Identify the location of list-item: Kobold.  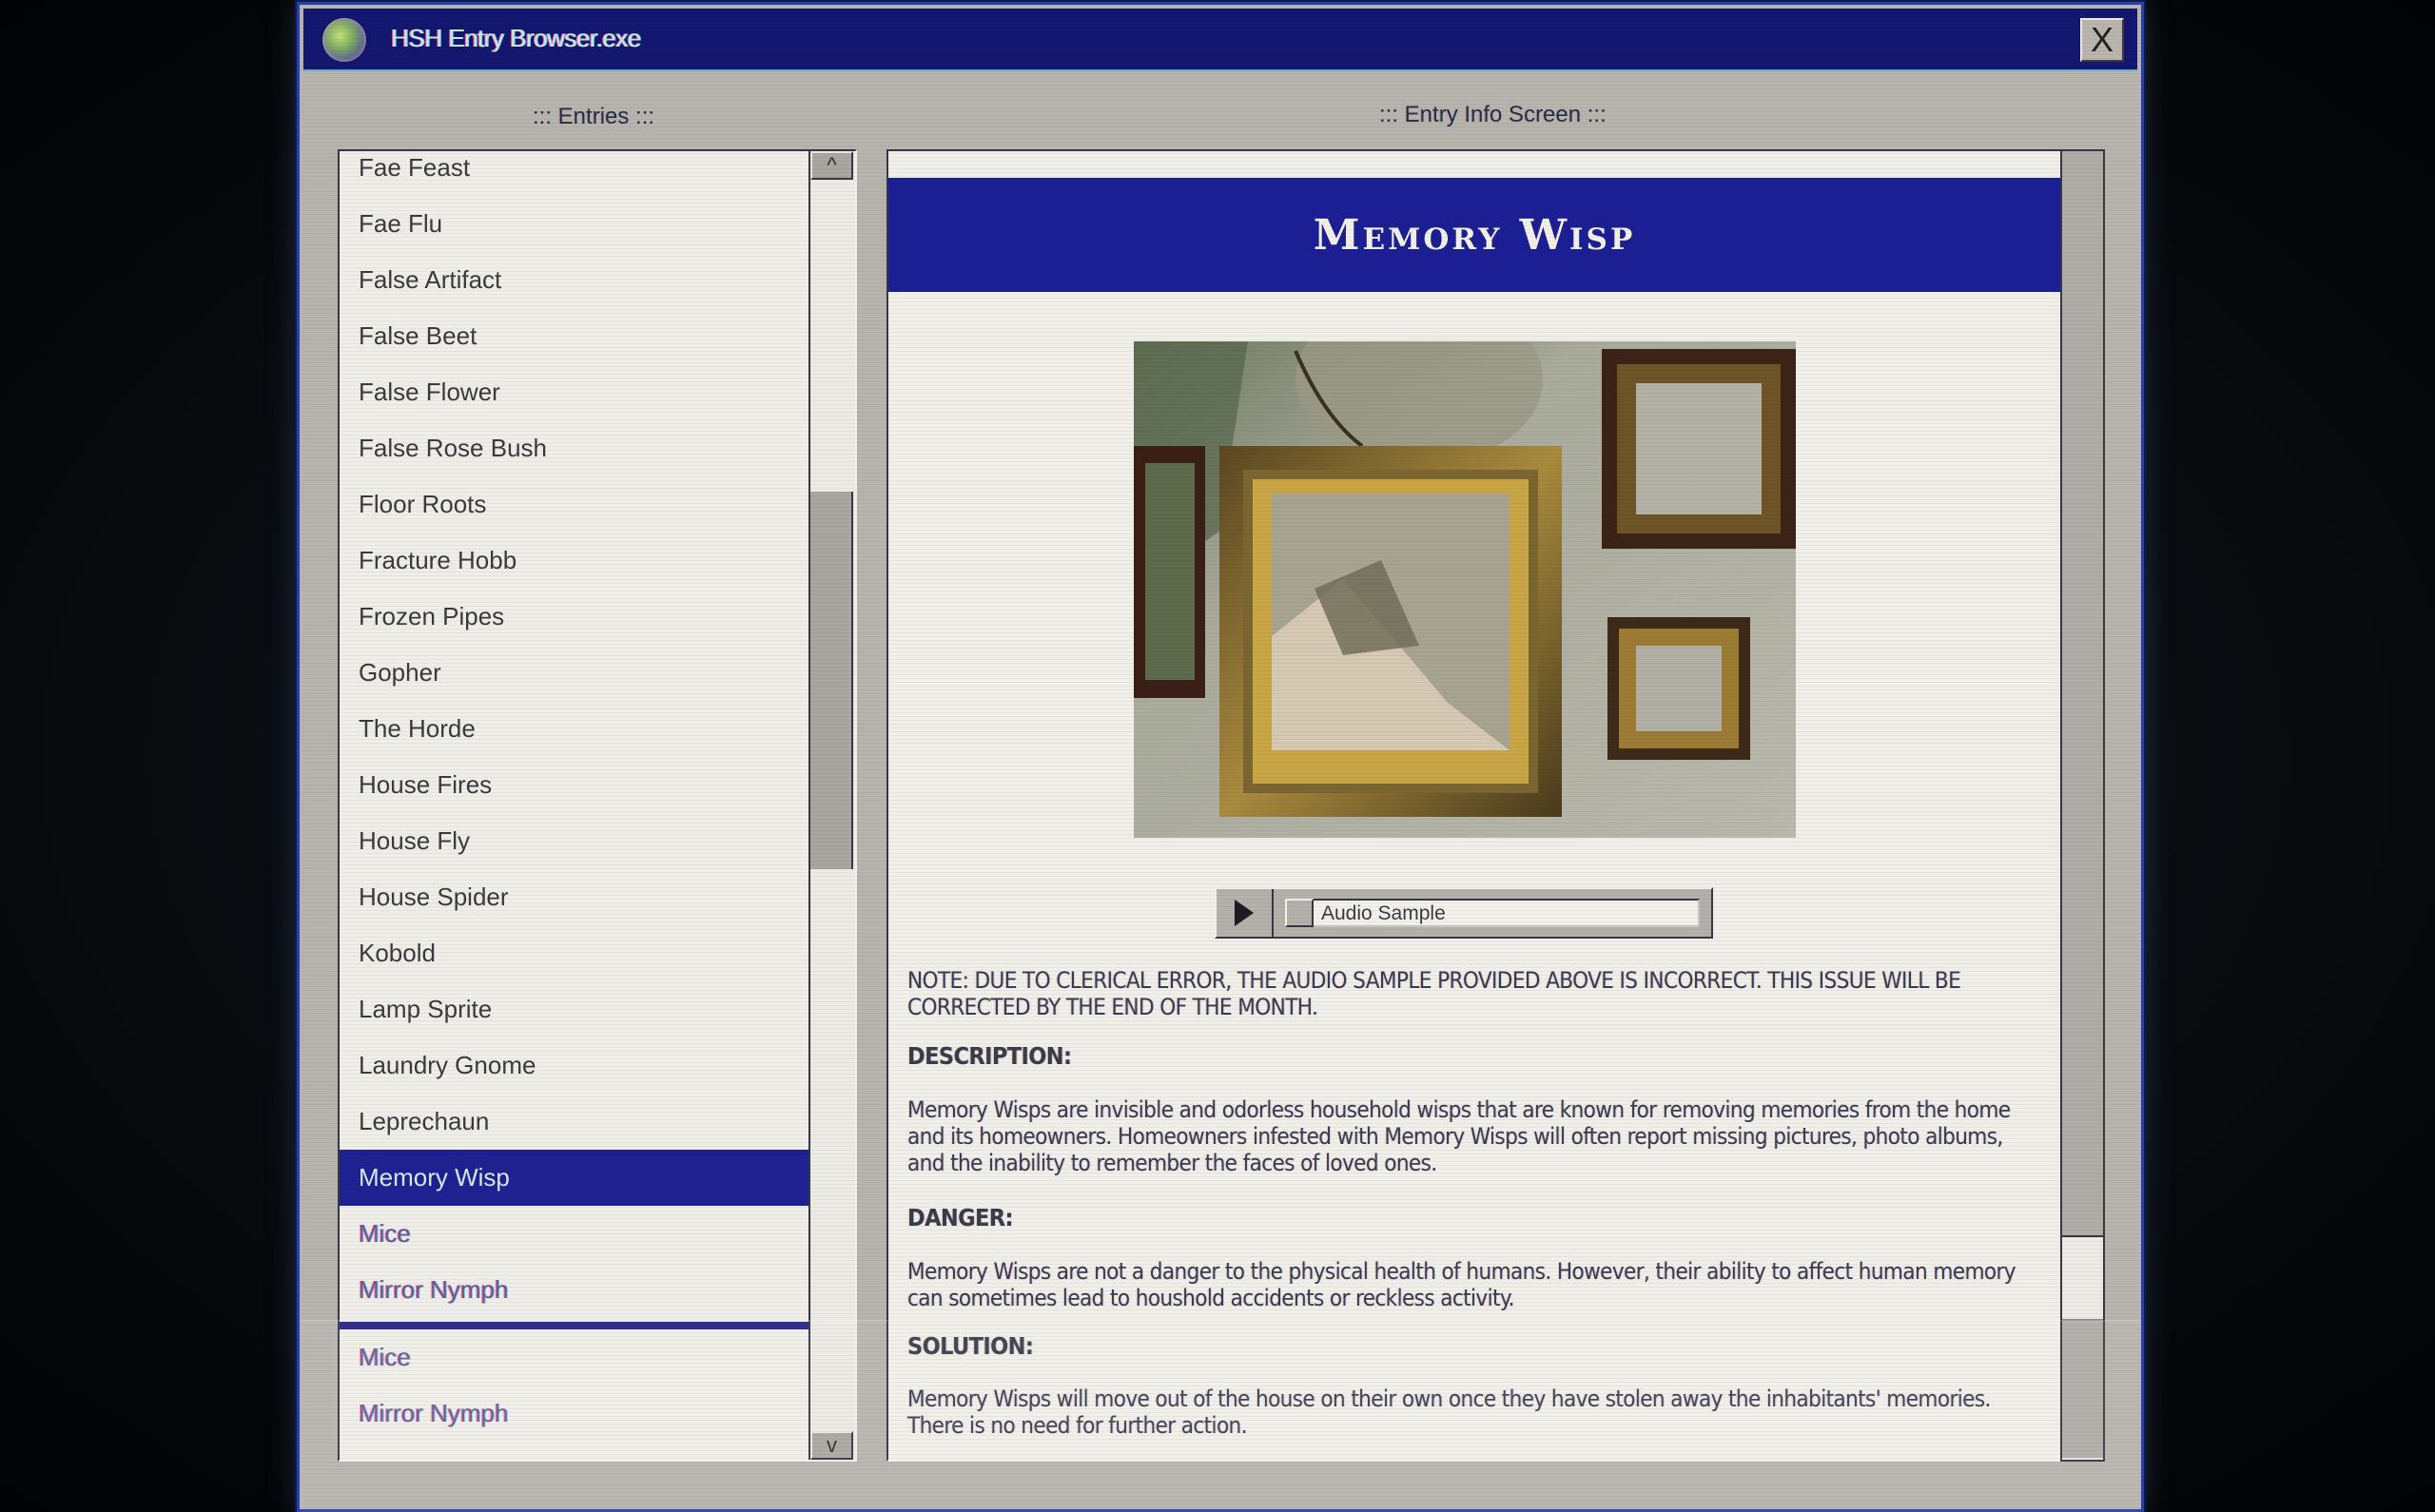
(574, 953).